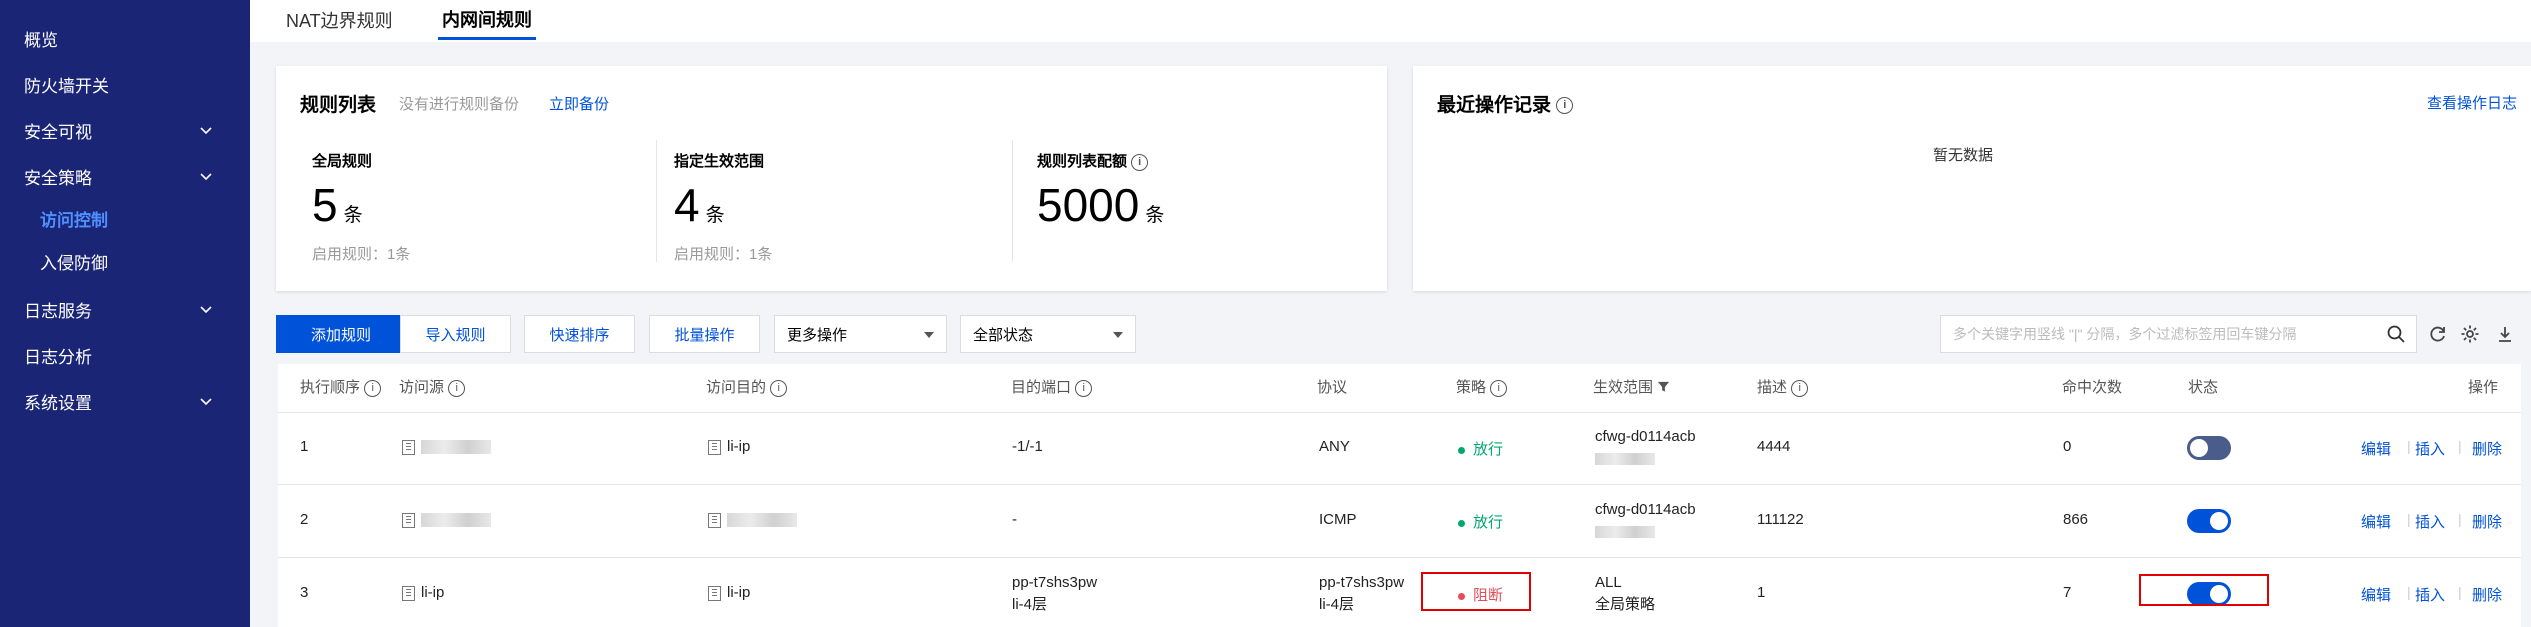 The image size is (2531, 627). I want to click on refresh-icon, so click(2438, 334).